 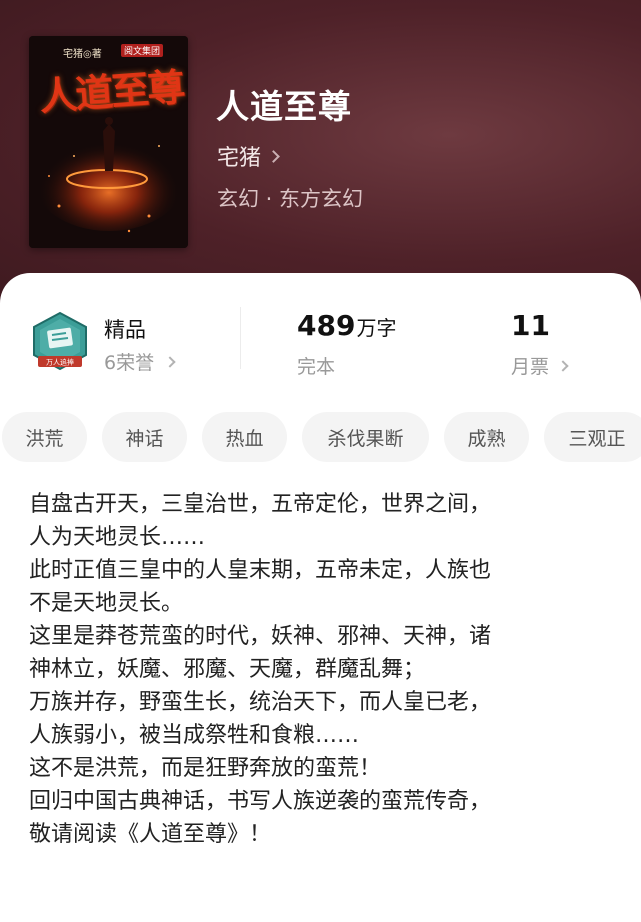 I want to click on monthly-votes-label: 月票, so click(x=530, y=367).